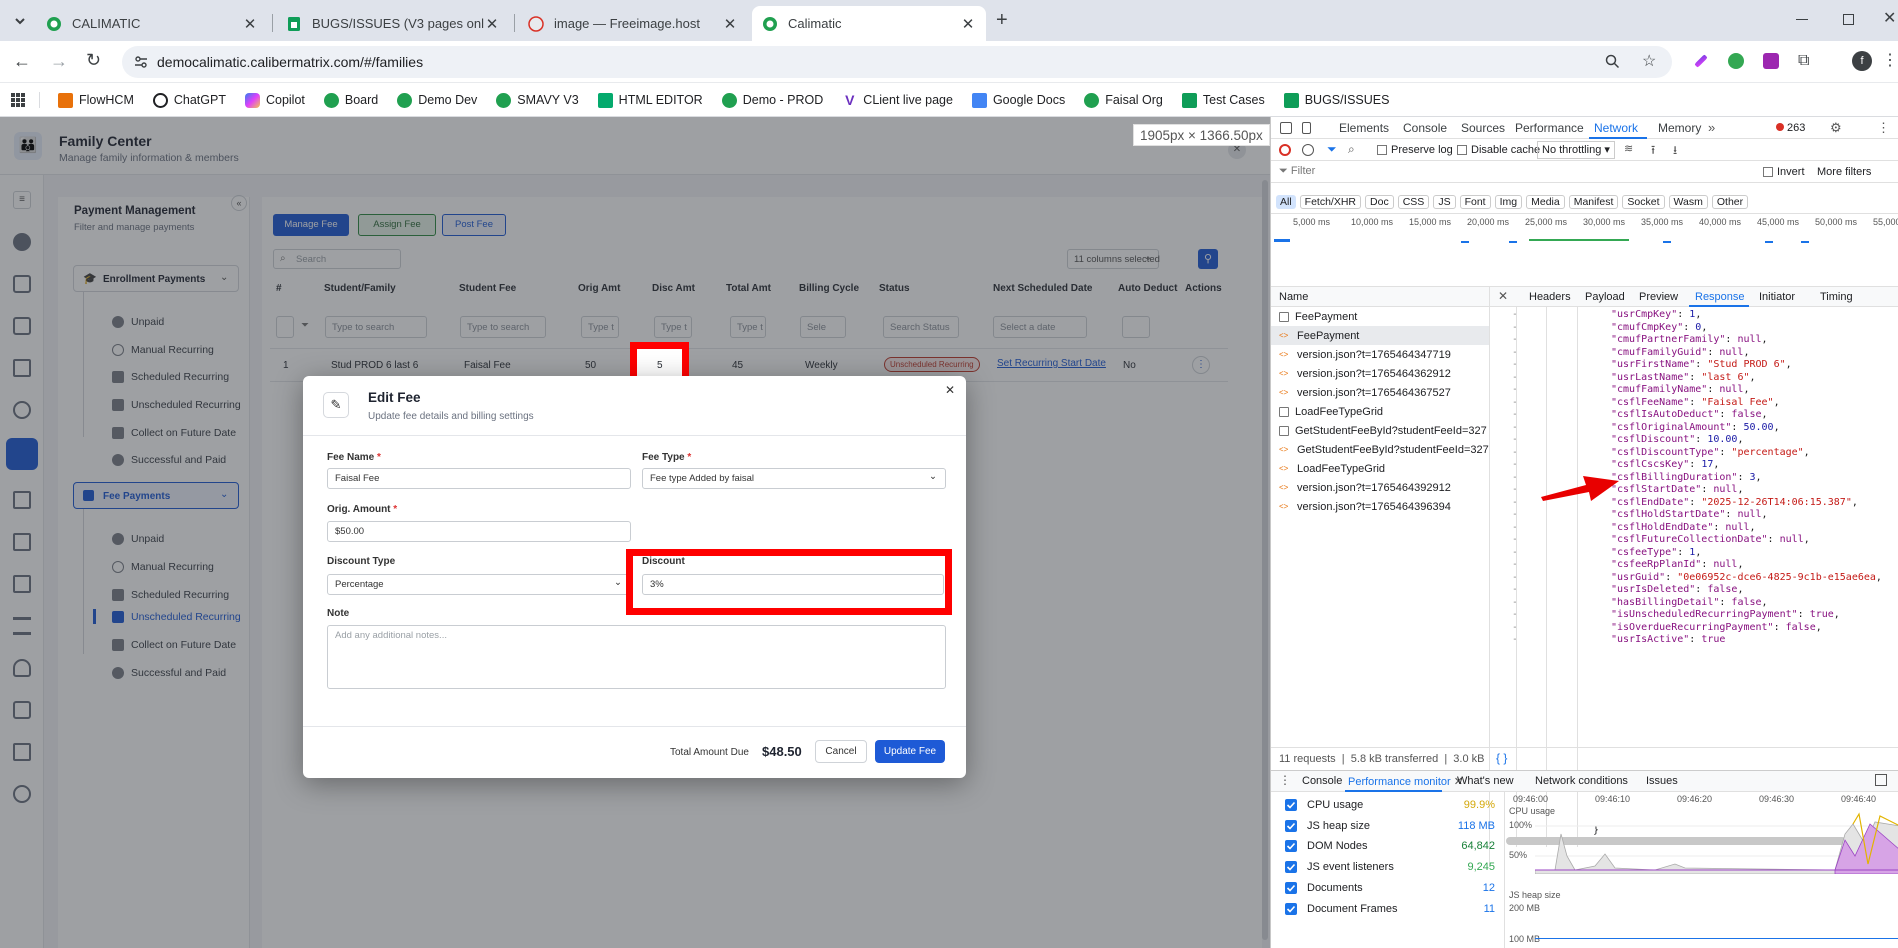 The height and width of the screenshot is (948, 1898). Describe the element at coordinates (1351, 149) in the screenshot. I see `search-icon: ⌕` at that location.